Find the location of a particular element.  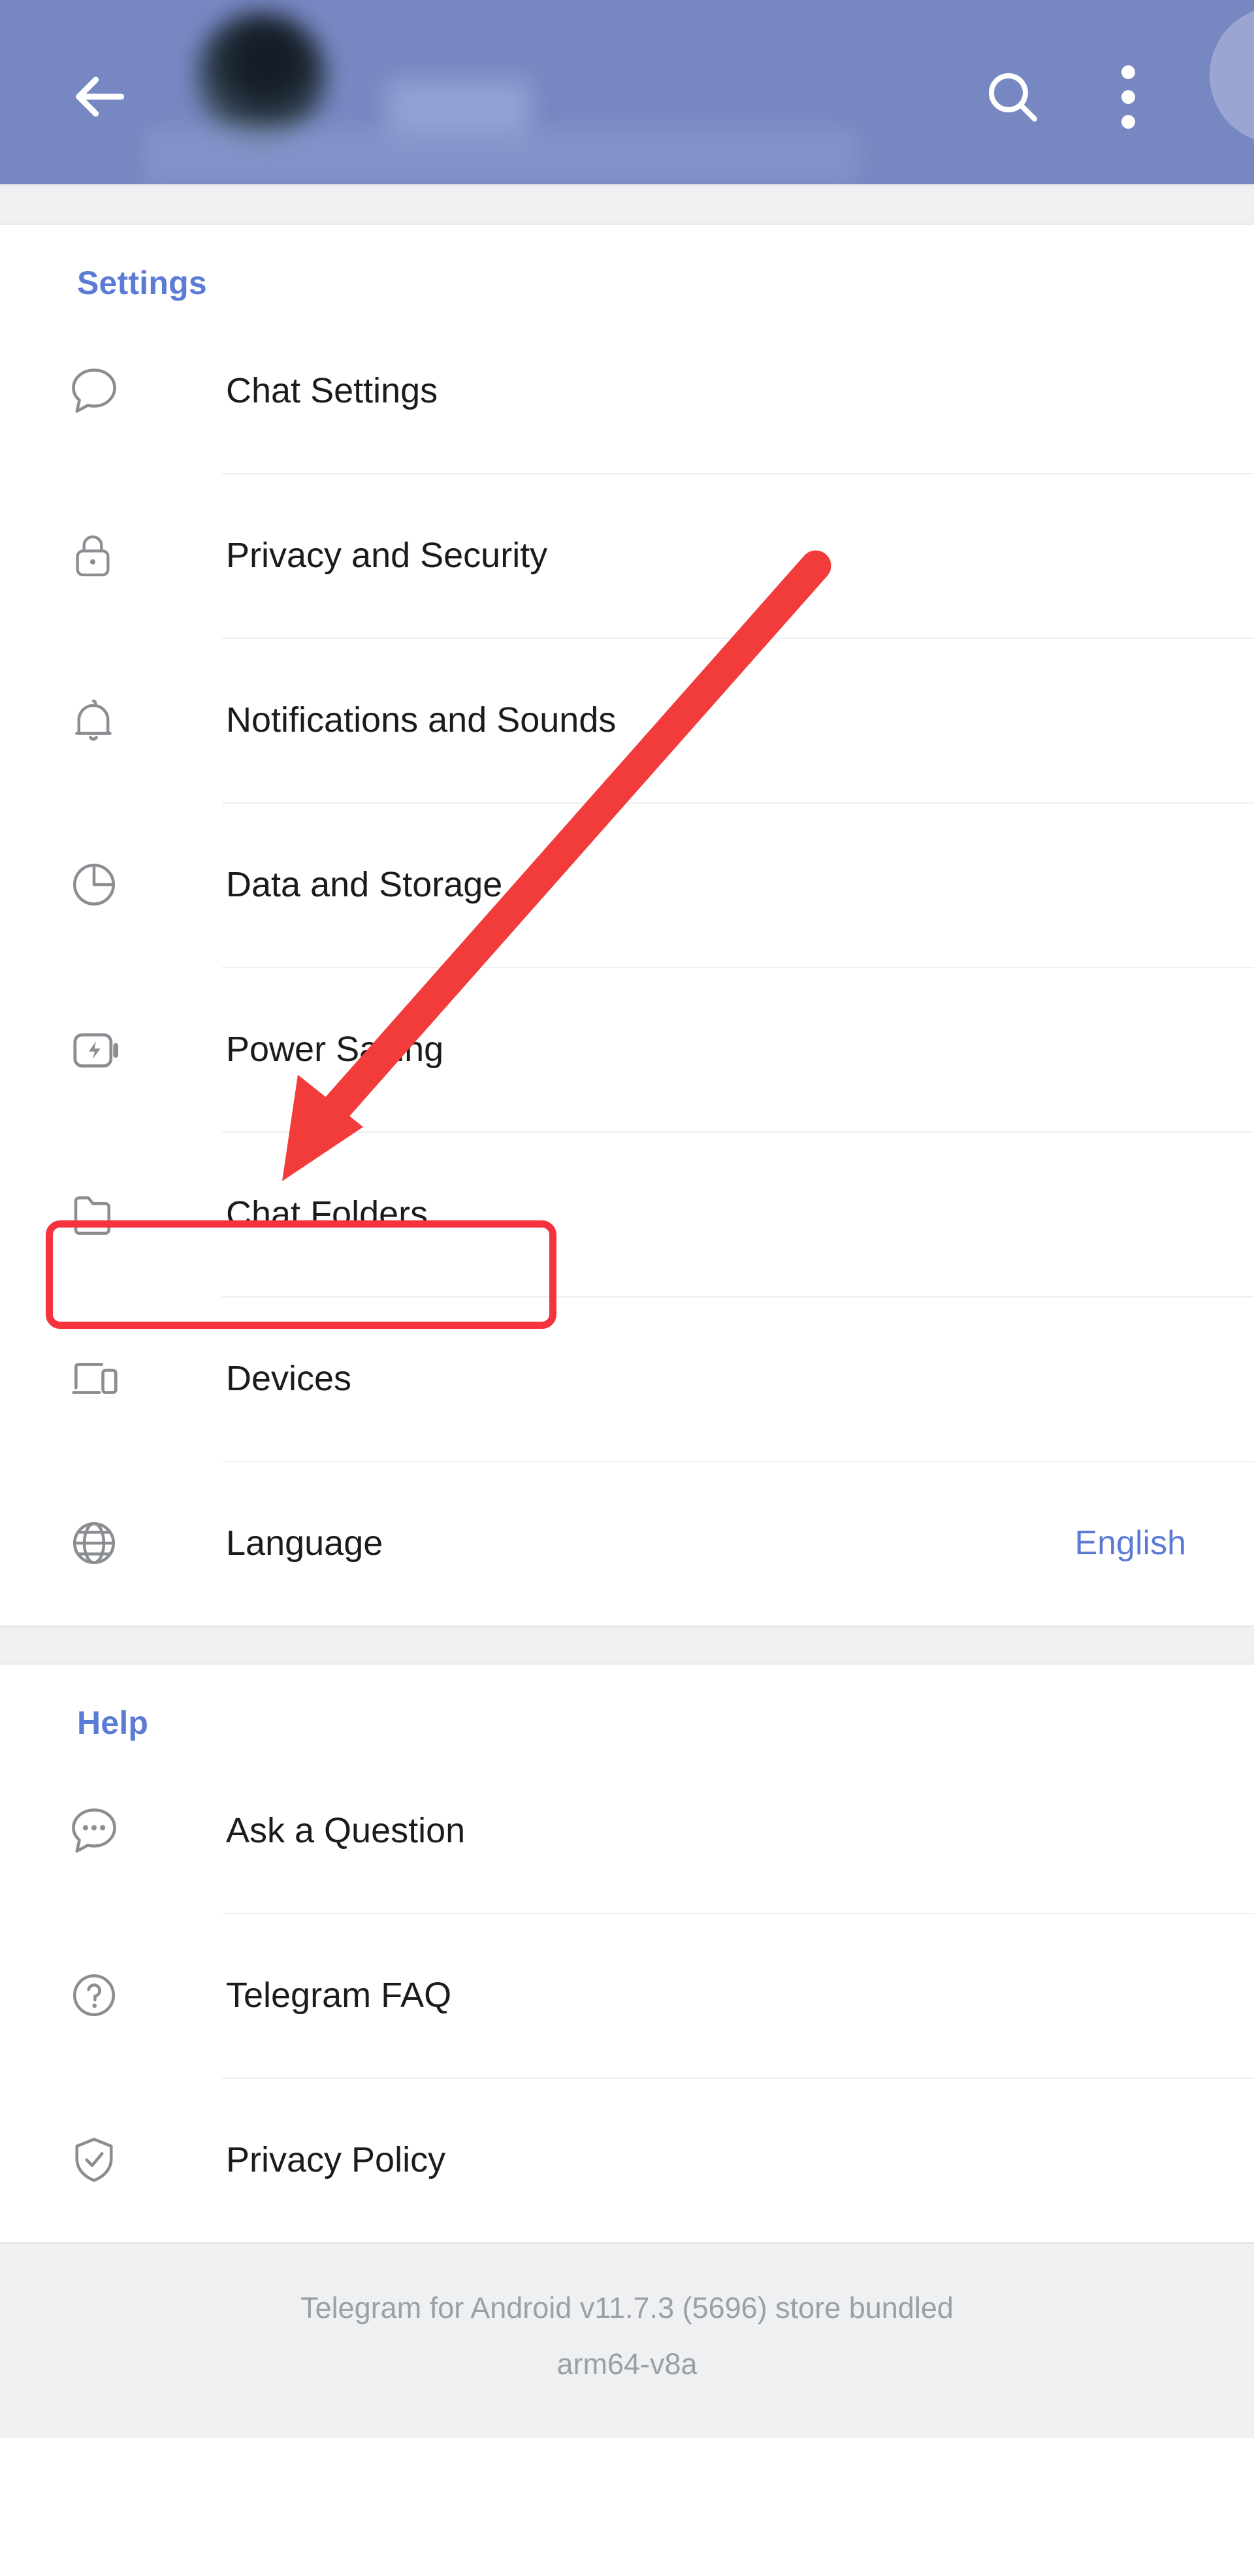

avatar-ripple-highlight is located at coordinates (1232, 75).